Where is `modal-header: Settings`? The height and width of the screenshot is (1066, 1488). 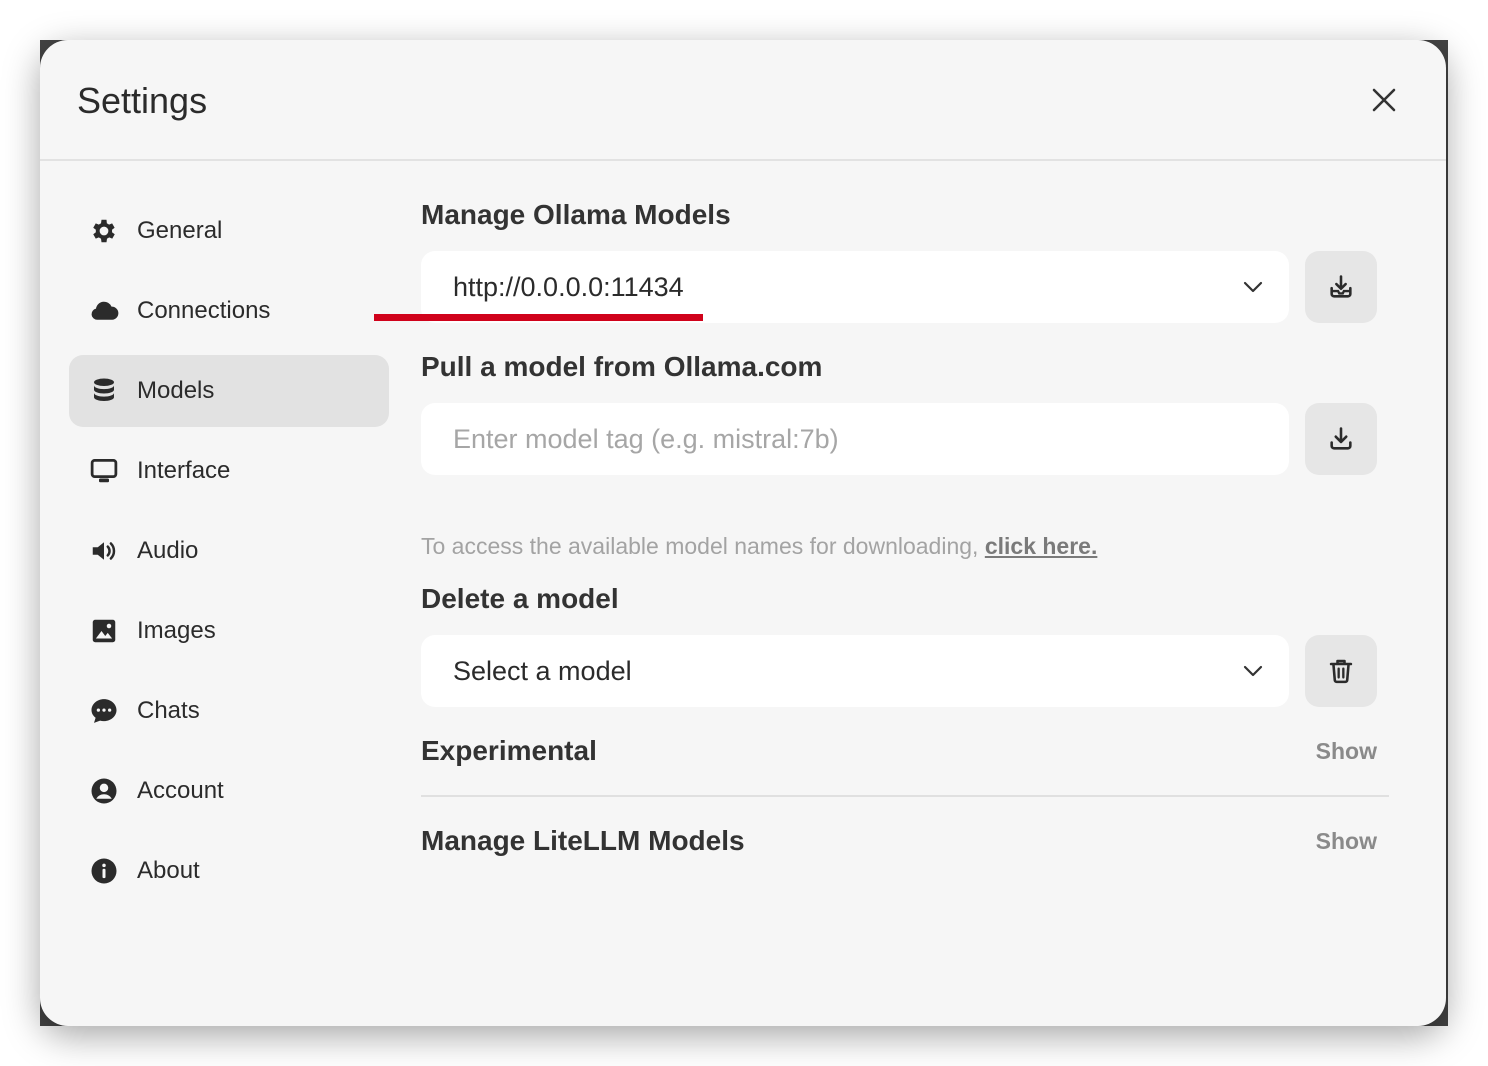 modal-header: Settings is located at coordinates (743, 100).